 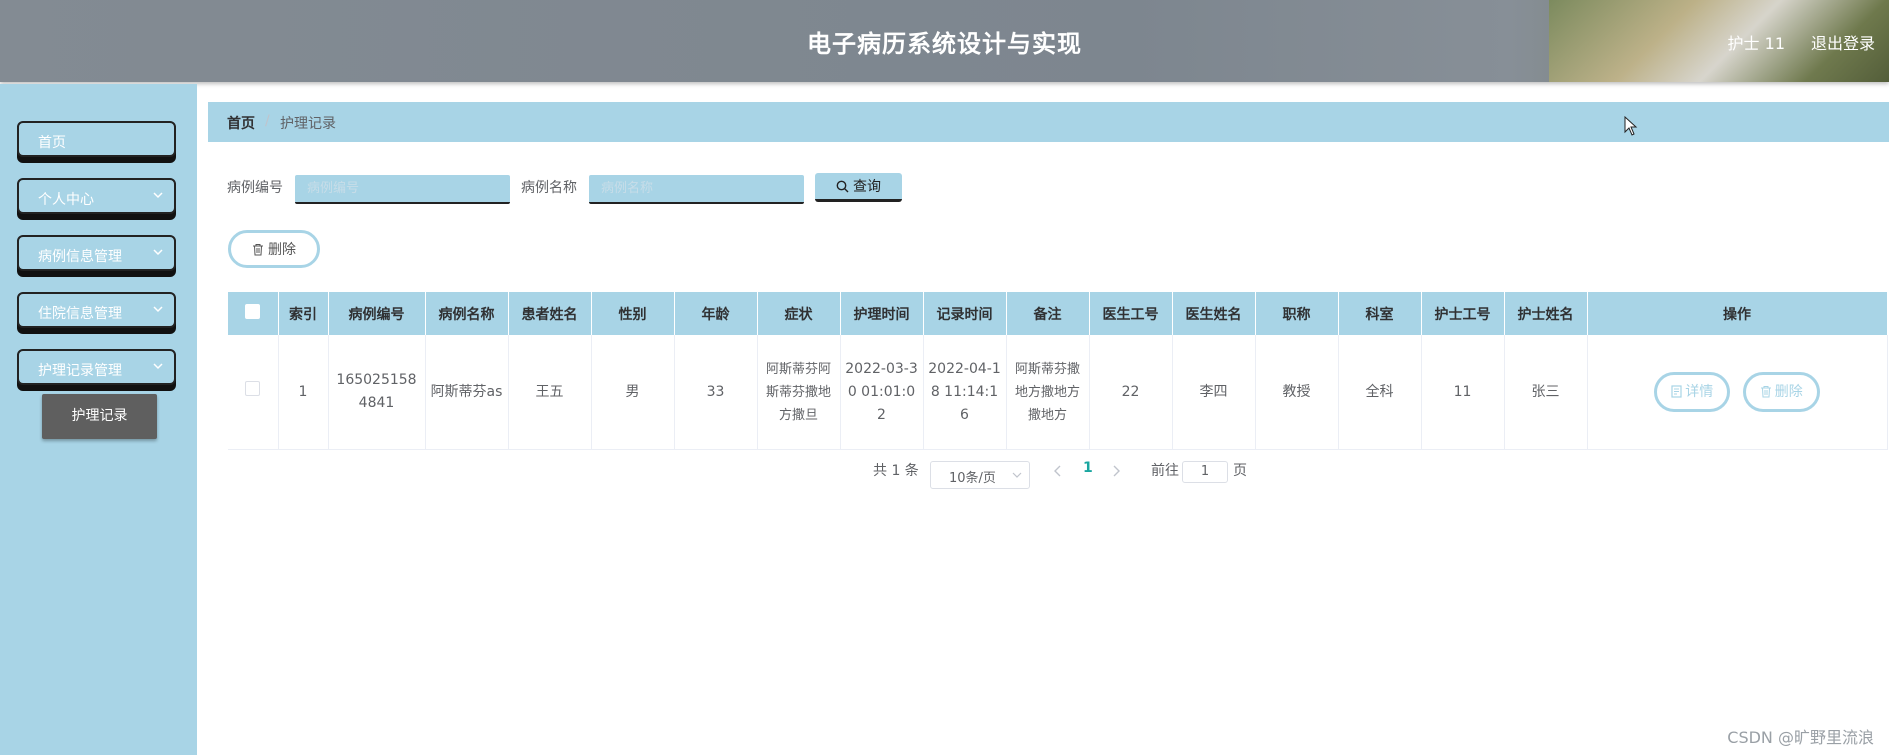 I want to click on watermark-text: CSDN @旷野里流浪, so click(x=1800, y=737).